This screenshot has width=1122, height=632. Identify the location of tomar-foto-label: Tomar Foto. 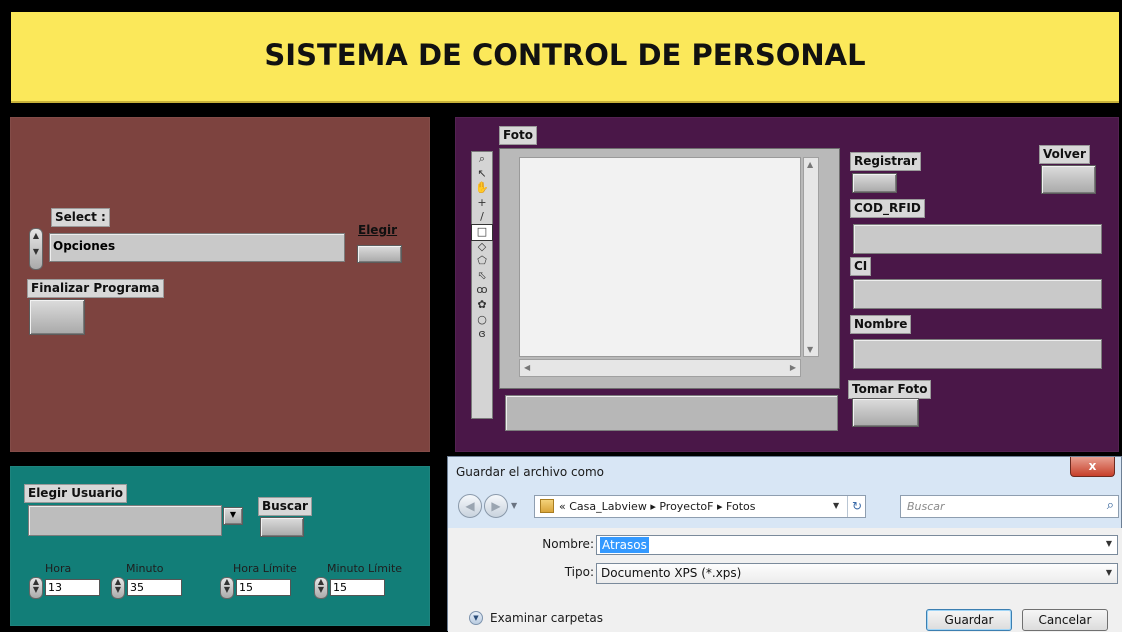
(890, 389).